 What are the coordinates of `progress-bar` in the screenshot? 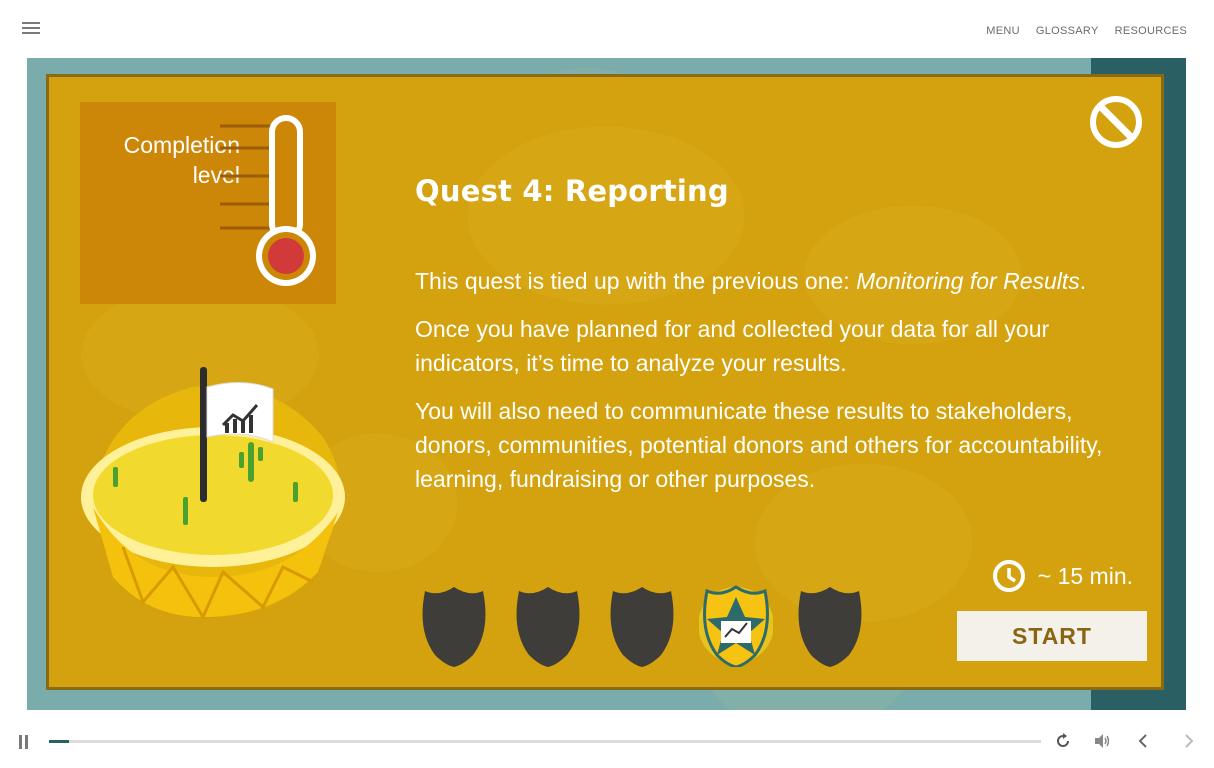 It's located at (545, 741).